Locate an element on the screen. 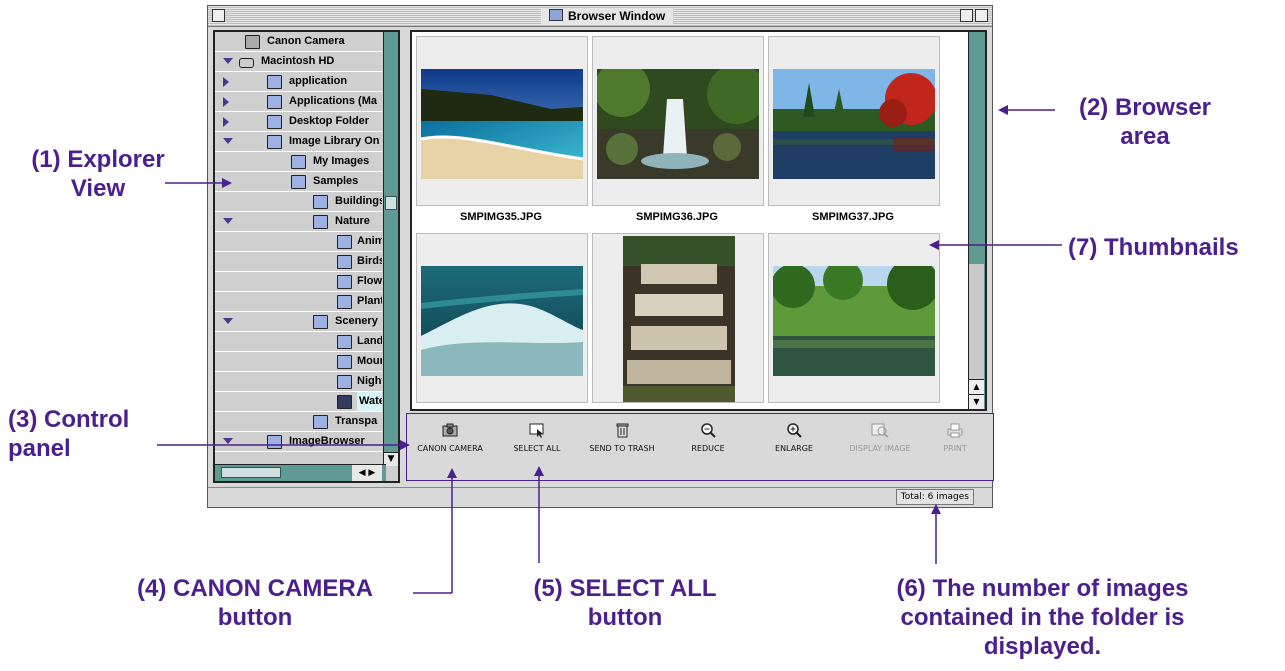 This screenshot has height=671, width=1285. wave-image is located at coordinates (502, 321).